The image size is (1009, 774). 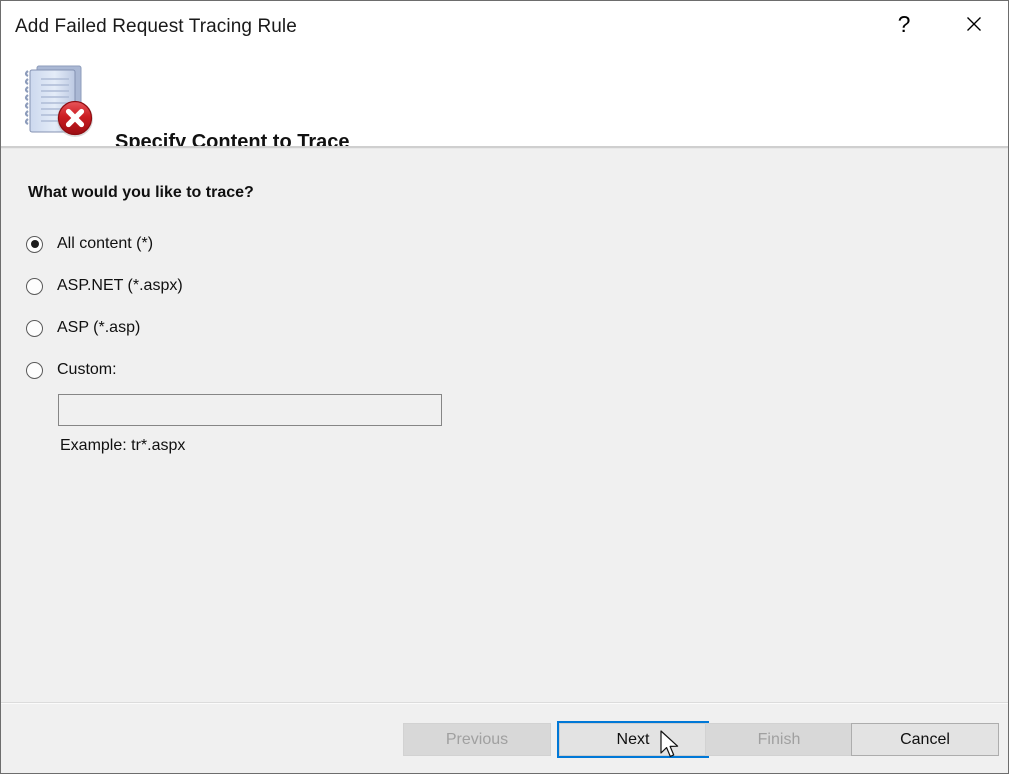 What do you see at coordinates (99, 327) in the screenshot?
I see `radio-label: ASP (*.asp)` at bounding box center [99, 327].